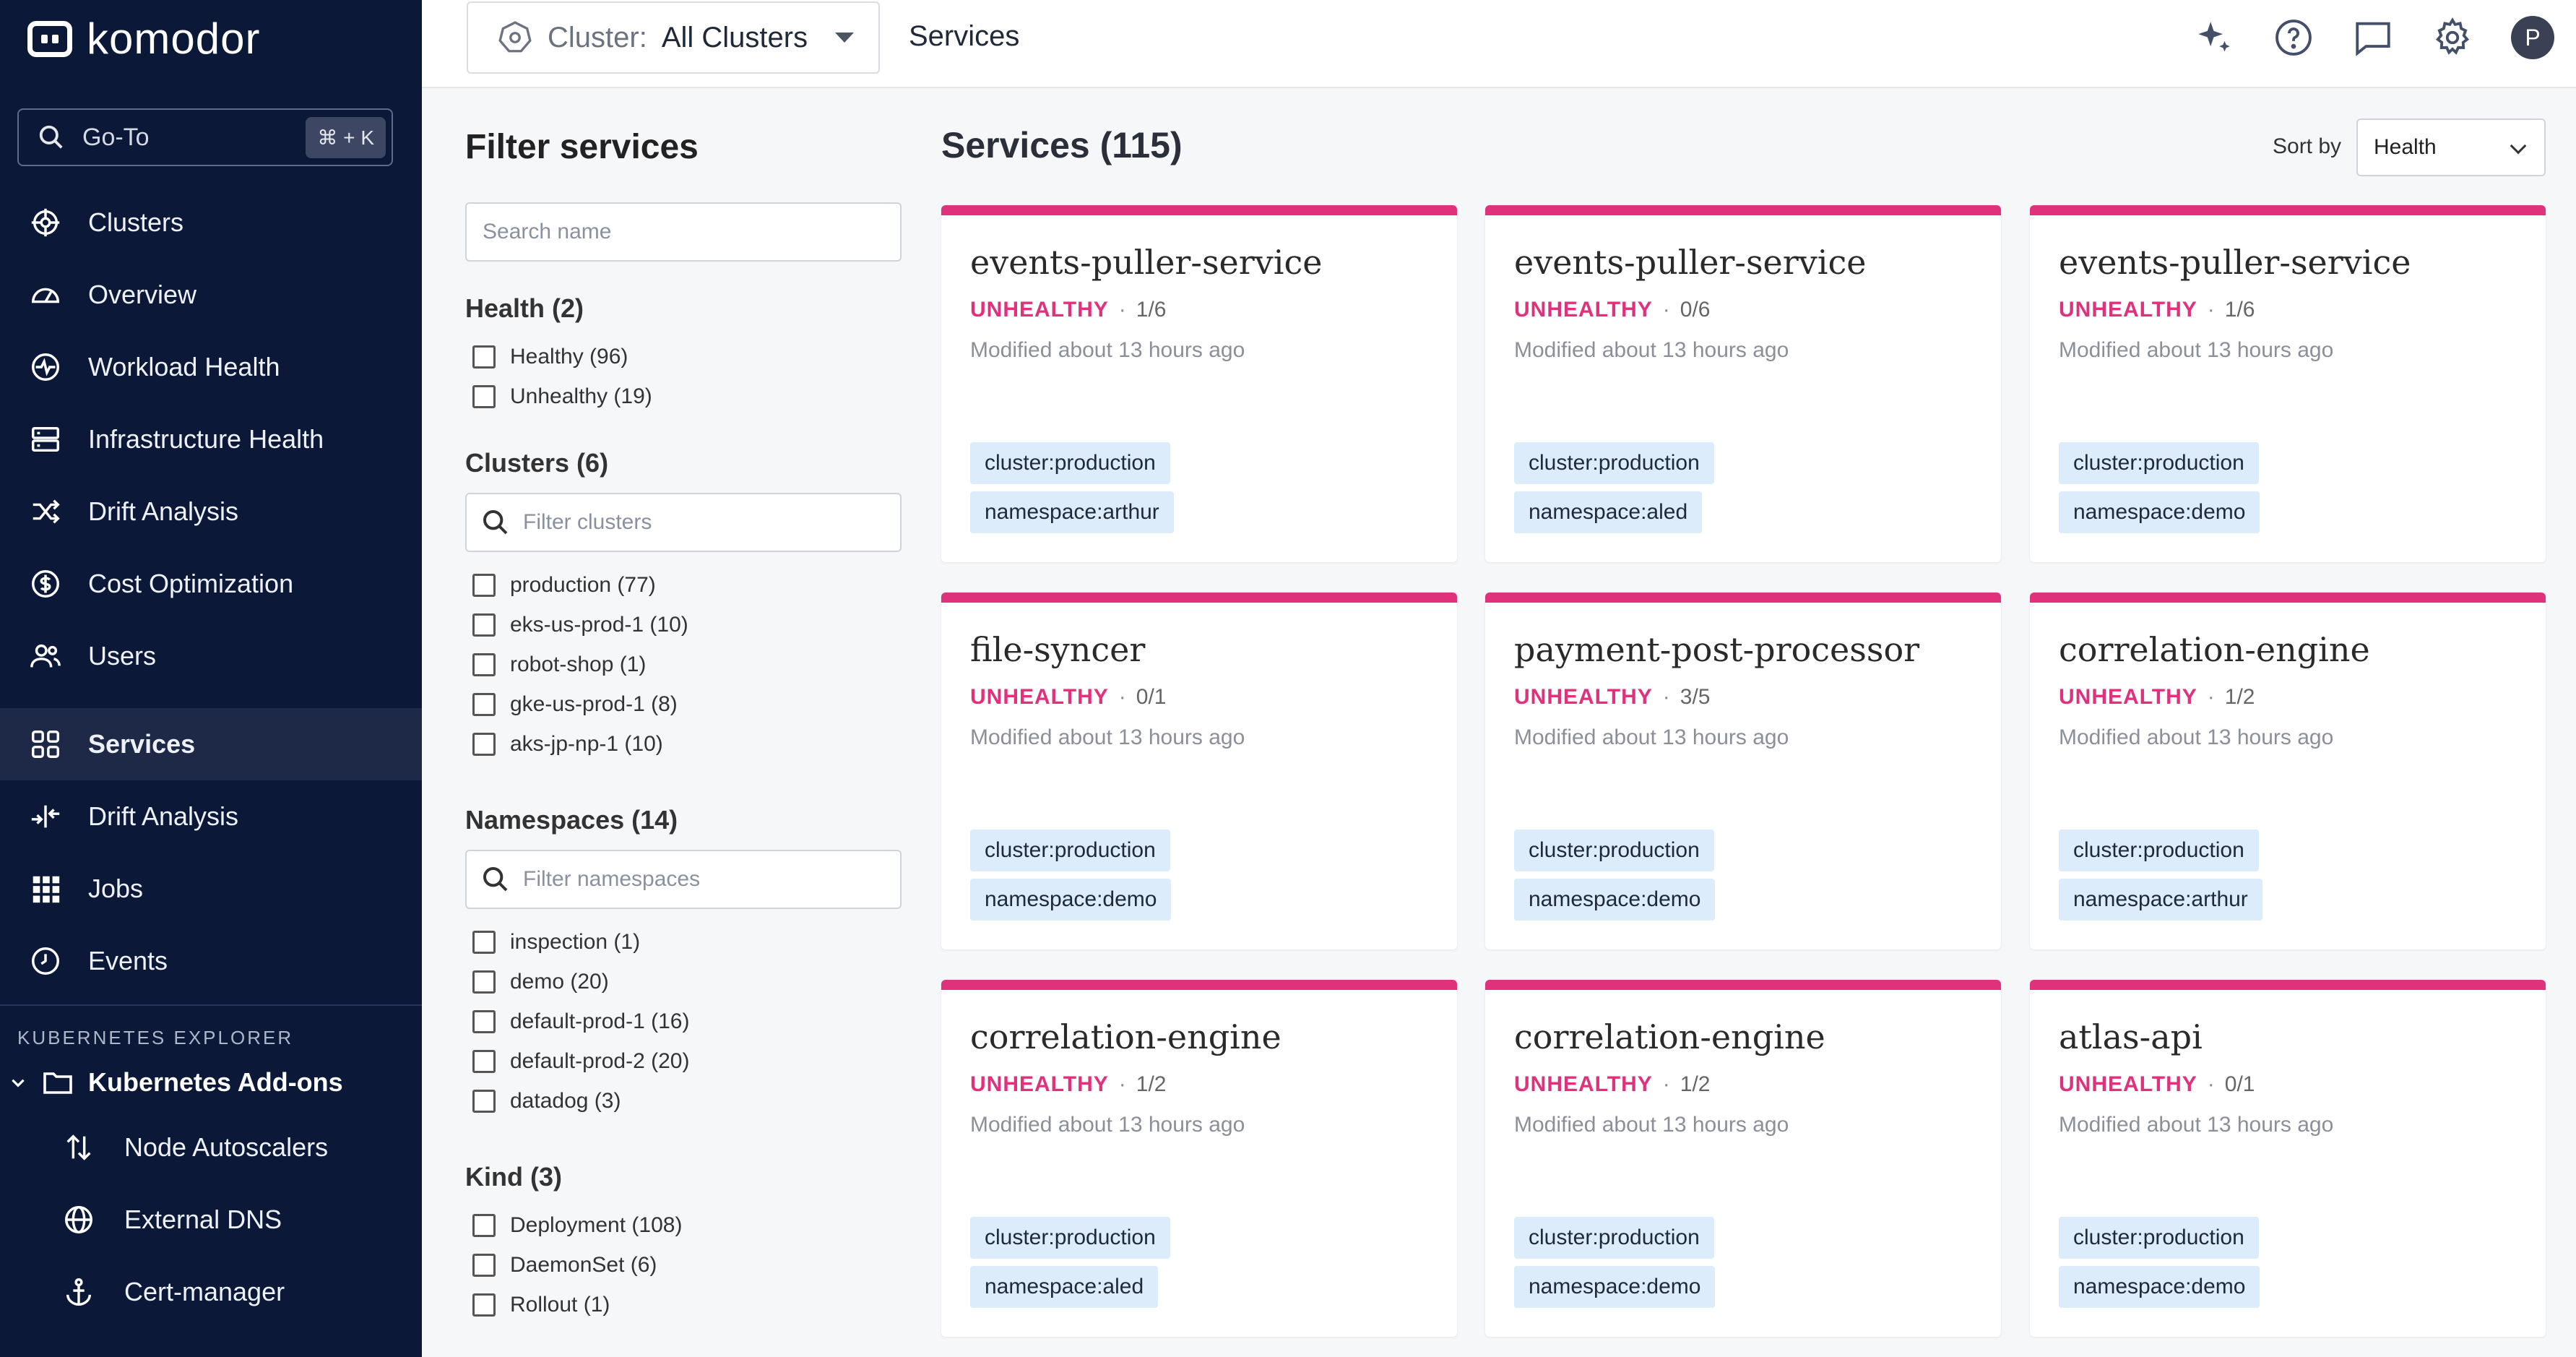 The height and width of the screenshot is (1357, 2576). I want to click on health-option-unhealthy: Unhealthy (19), so click(562, 396).